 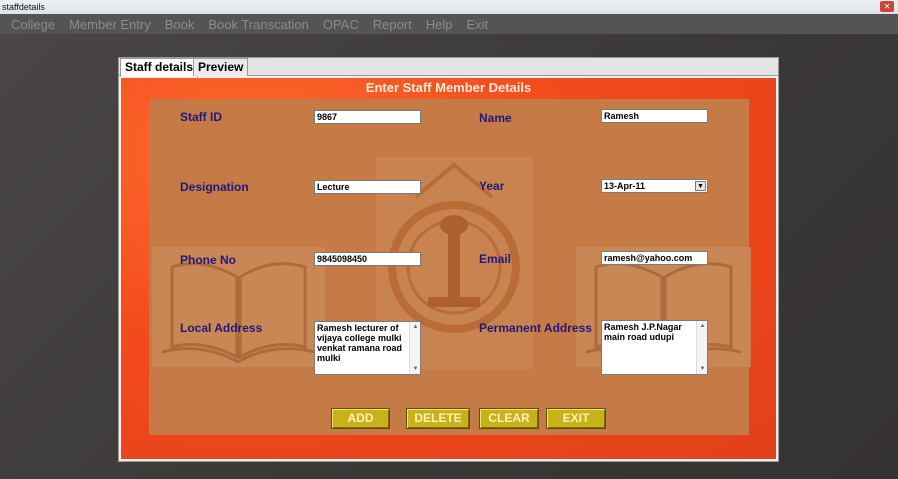 What do you see at coordinates (535, 328) in the screenshot?
I see `permanent-address-label: Permanent Address` at bounding box center [535, 328].